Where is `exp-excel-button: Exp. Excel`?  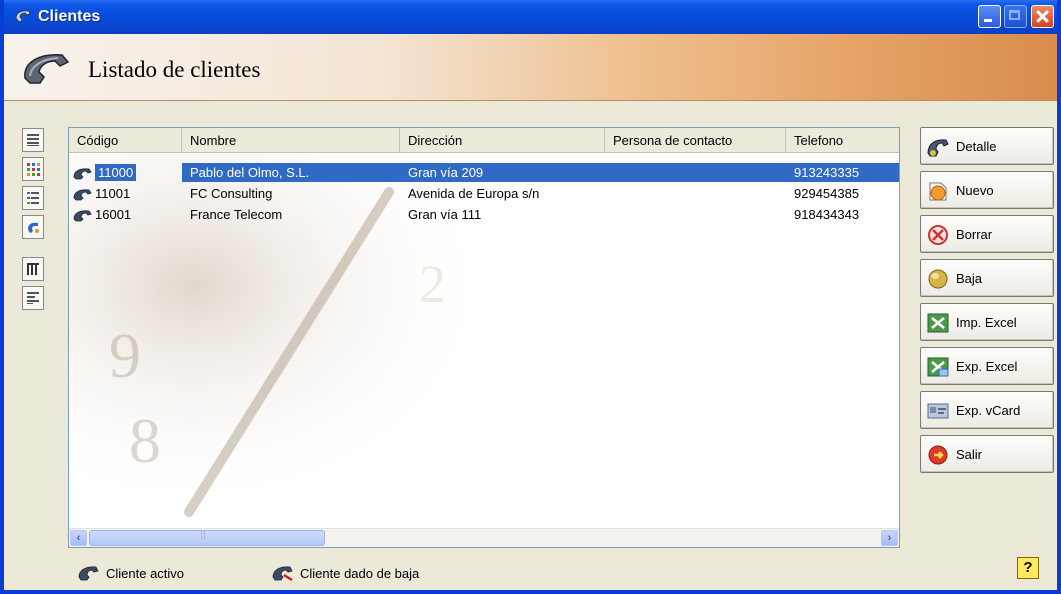 exp-excel-button: Exp. Excel is located at coordinates (987, 366).